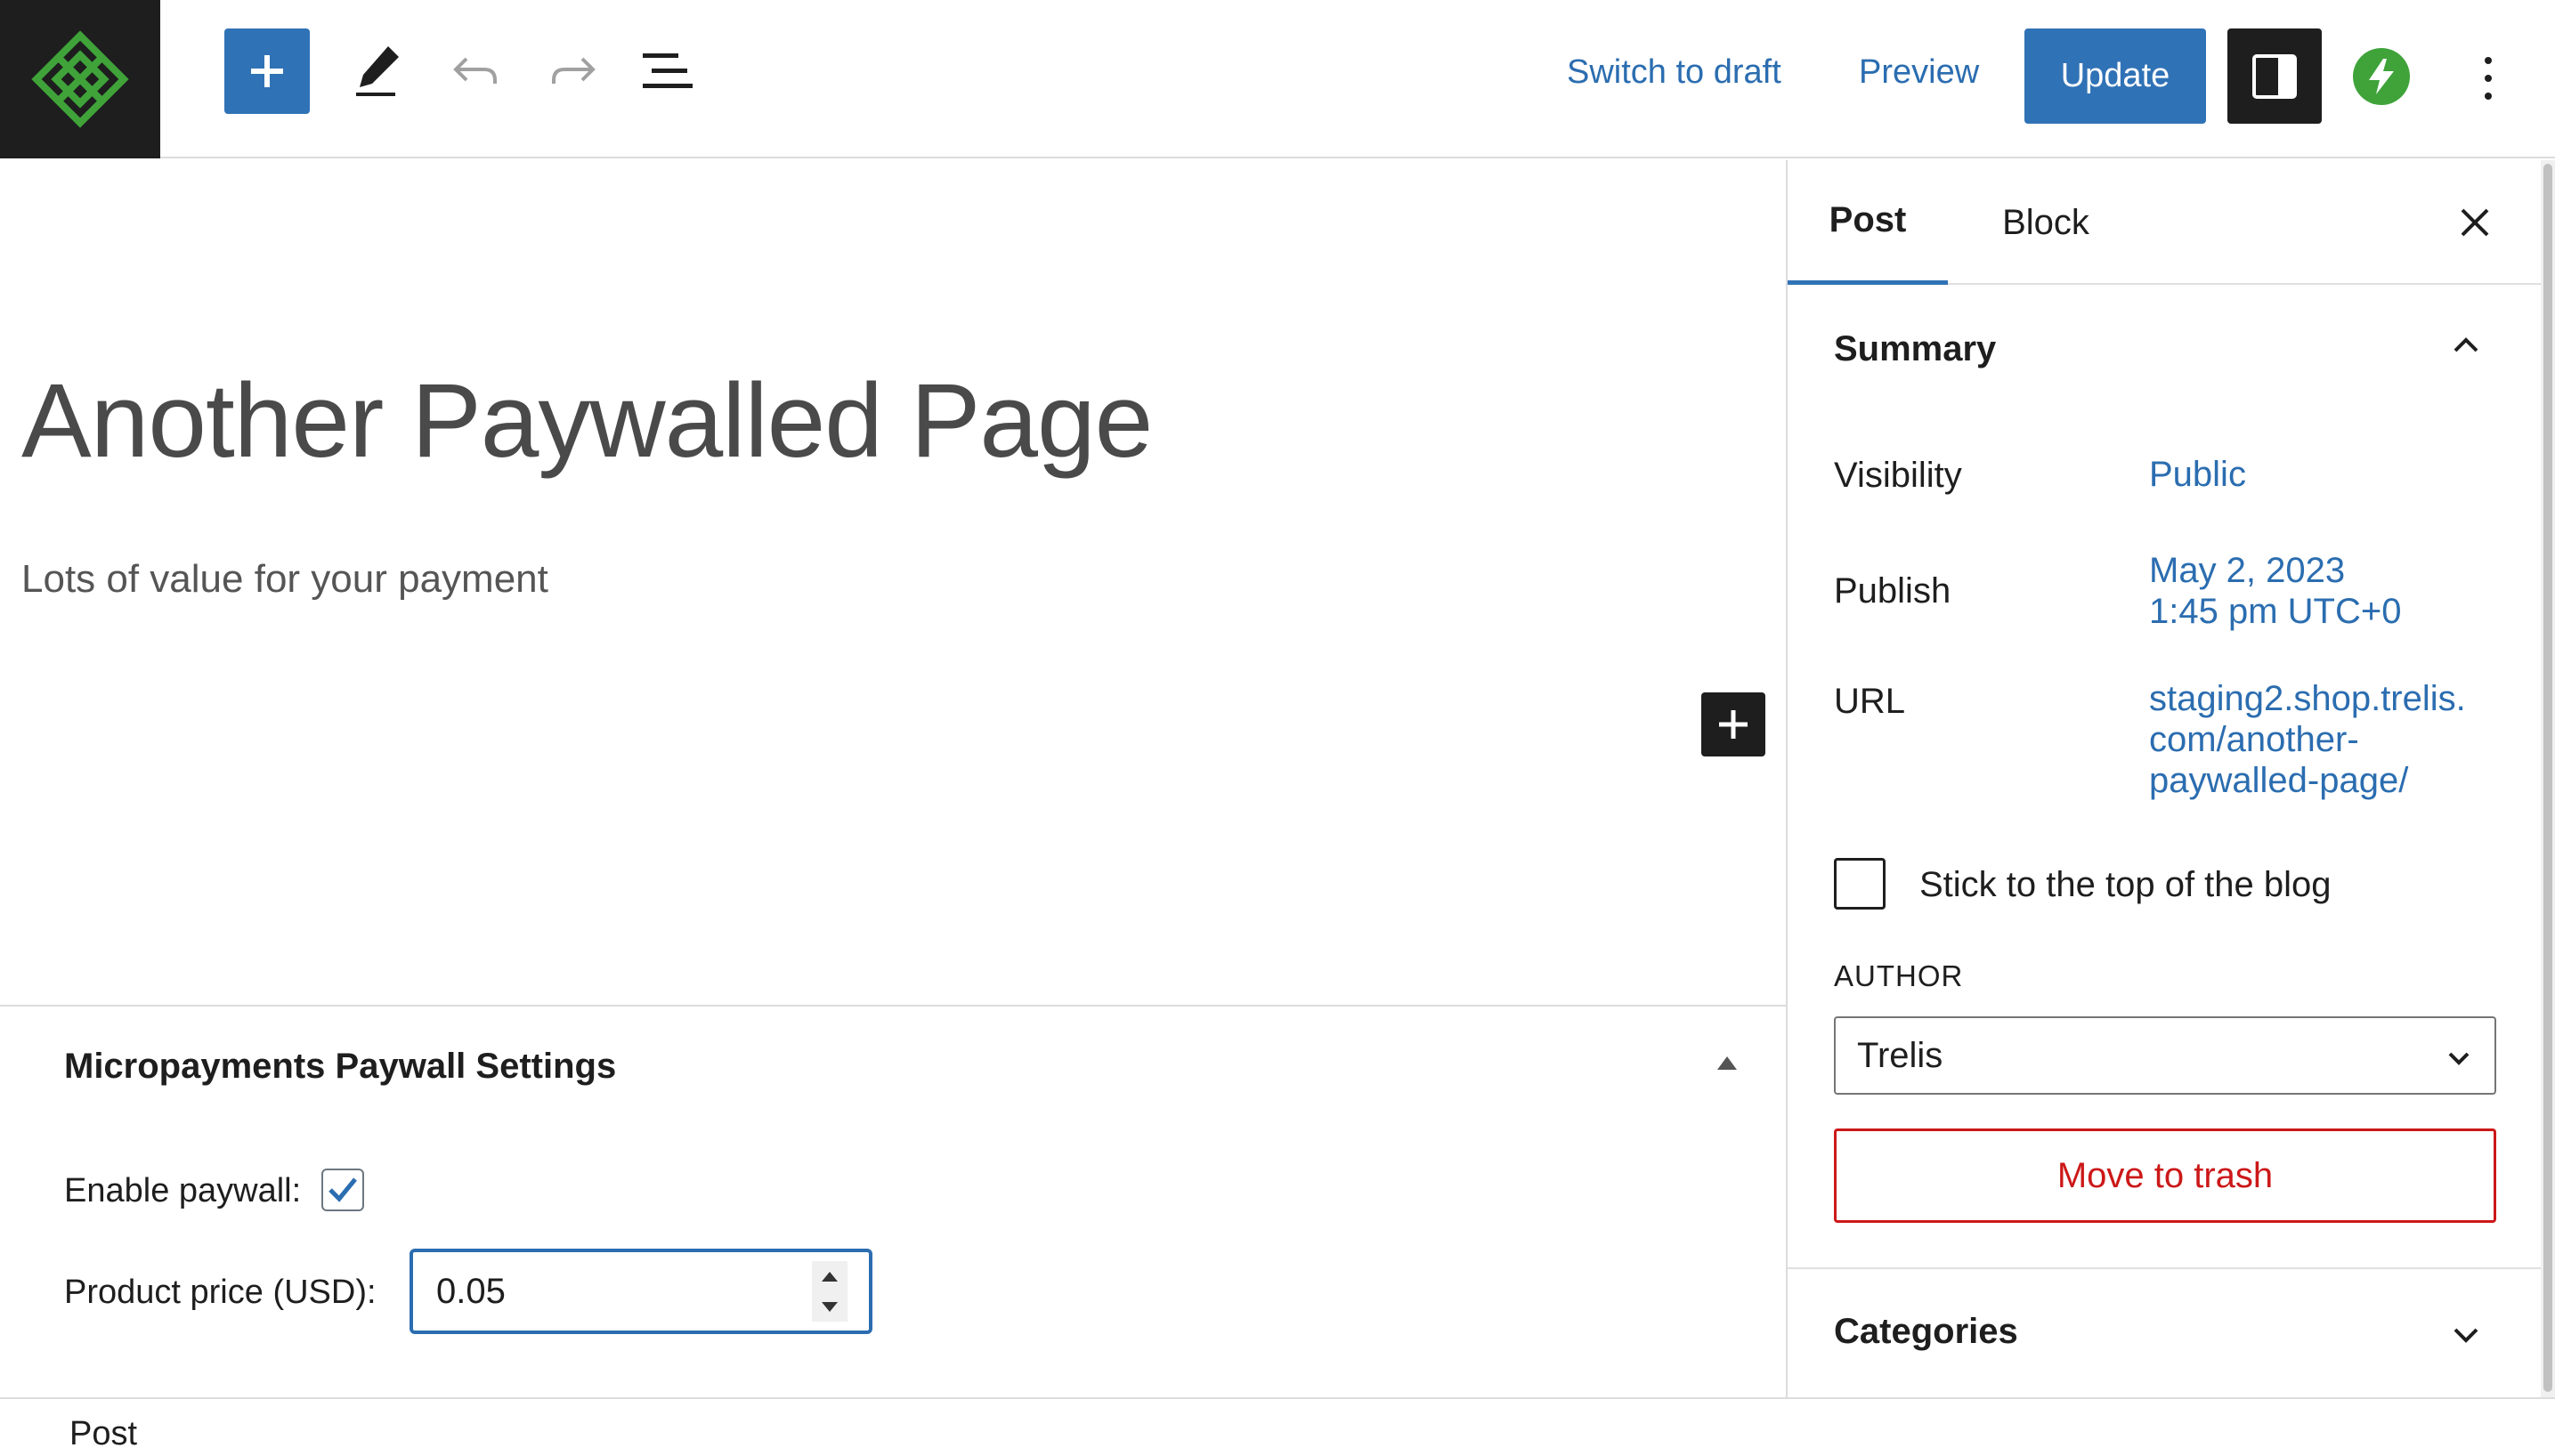 The width and height of the screenshot is (2555, 1456). Describe the element at coordinates (103, 1434) in the screenshot. I see `breadcrumb: Post` at that location.